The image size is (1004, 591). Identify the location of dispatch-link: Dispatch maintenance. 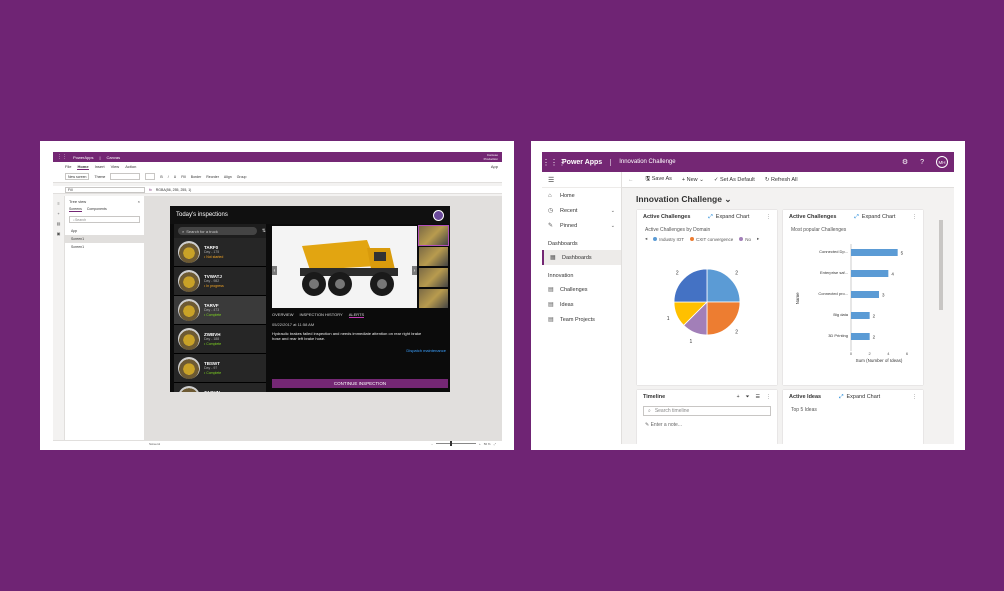
(426, 350).